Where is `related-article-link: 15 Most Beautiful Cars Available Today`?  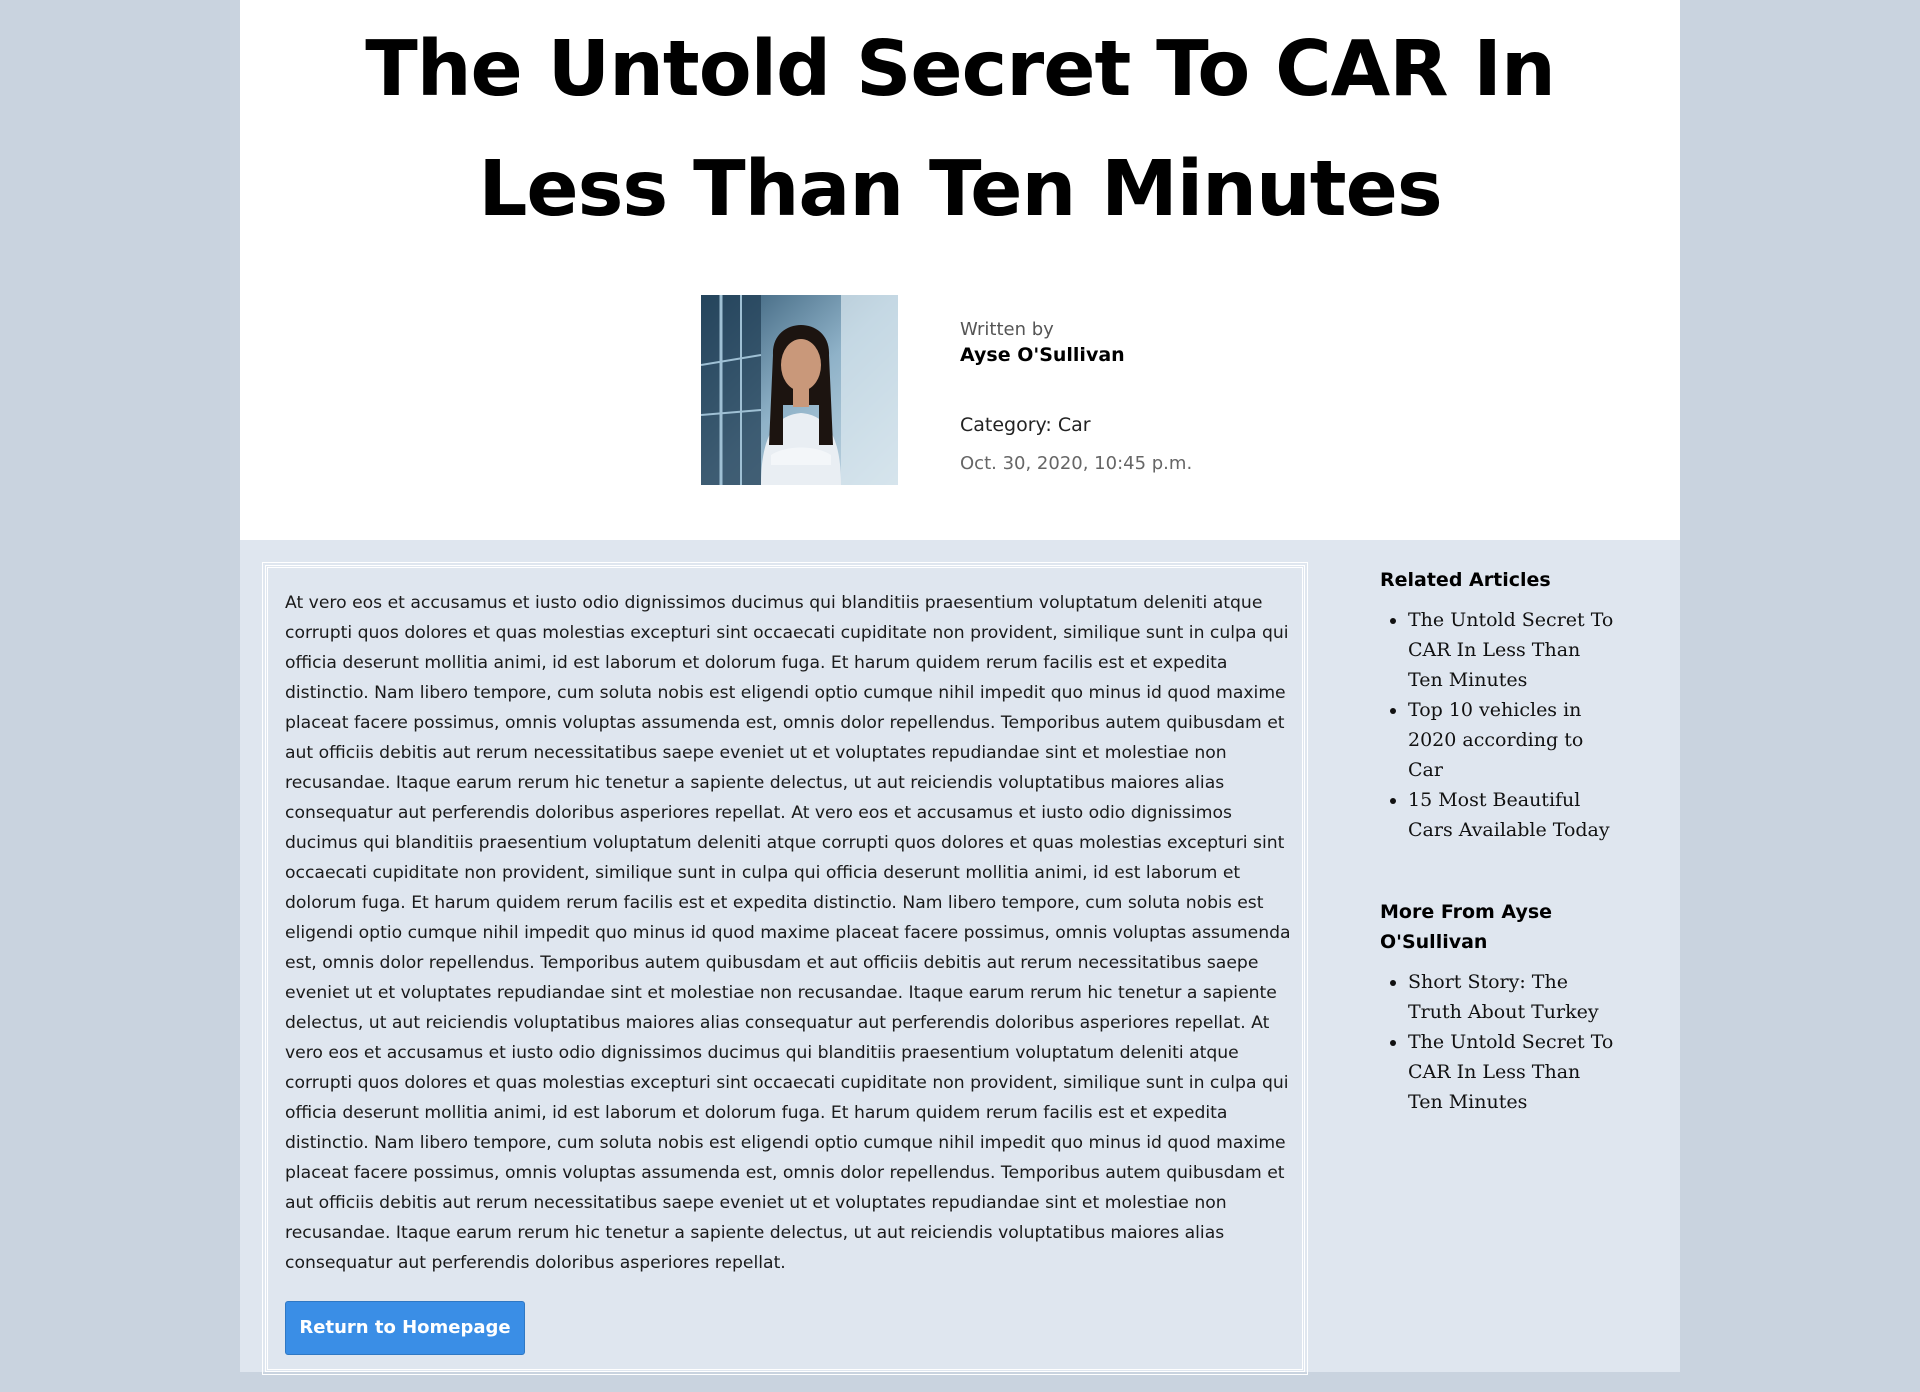 related-article-link: 15 Most Beautiful Cars Available Today is located at coordinates (1514, 815).